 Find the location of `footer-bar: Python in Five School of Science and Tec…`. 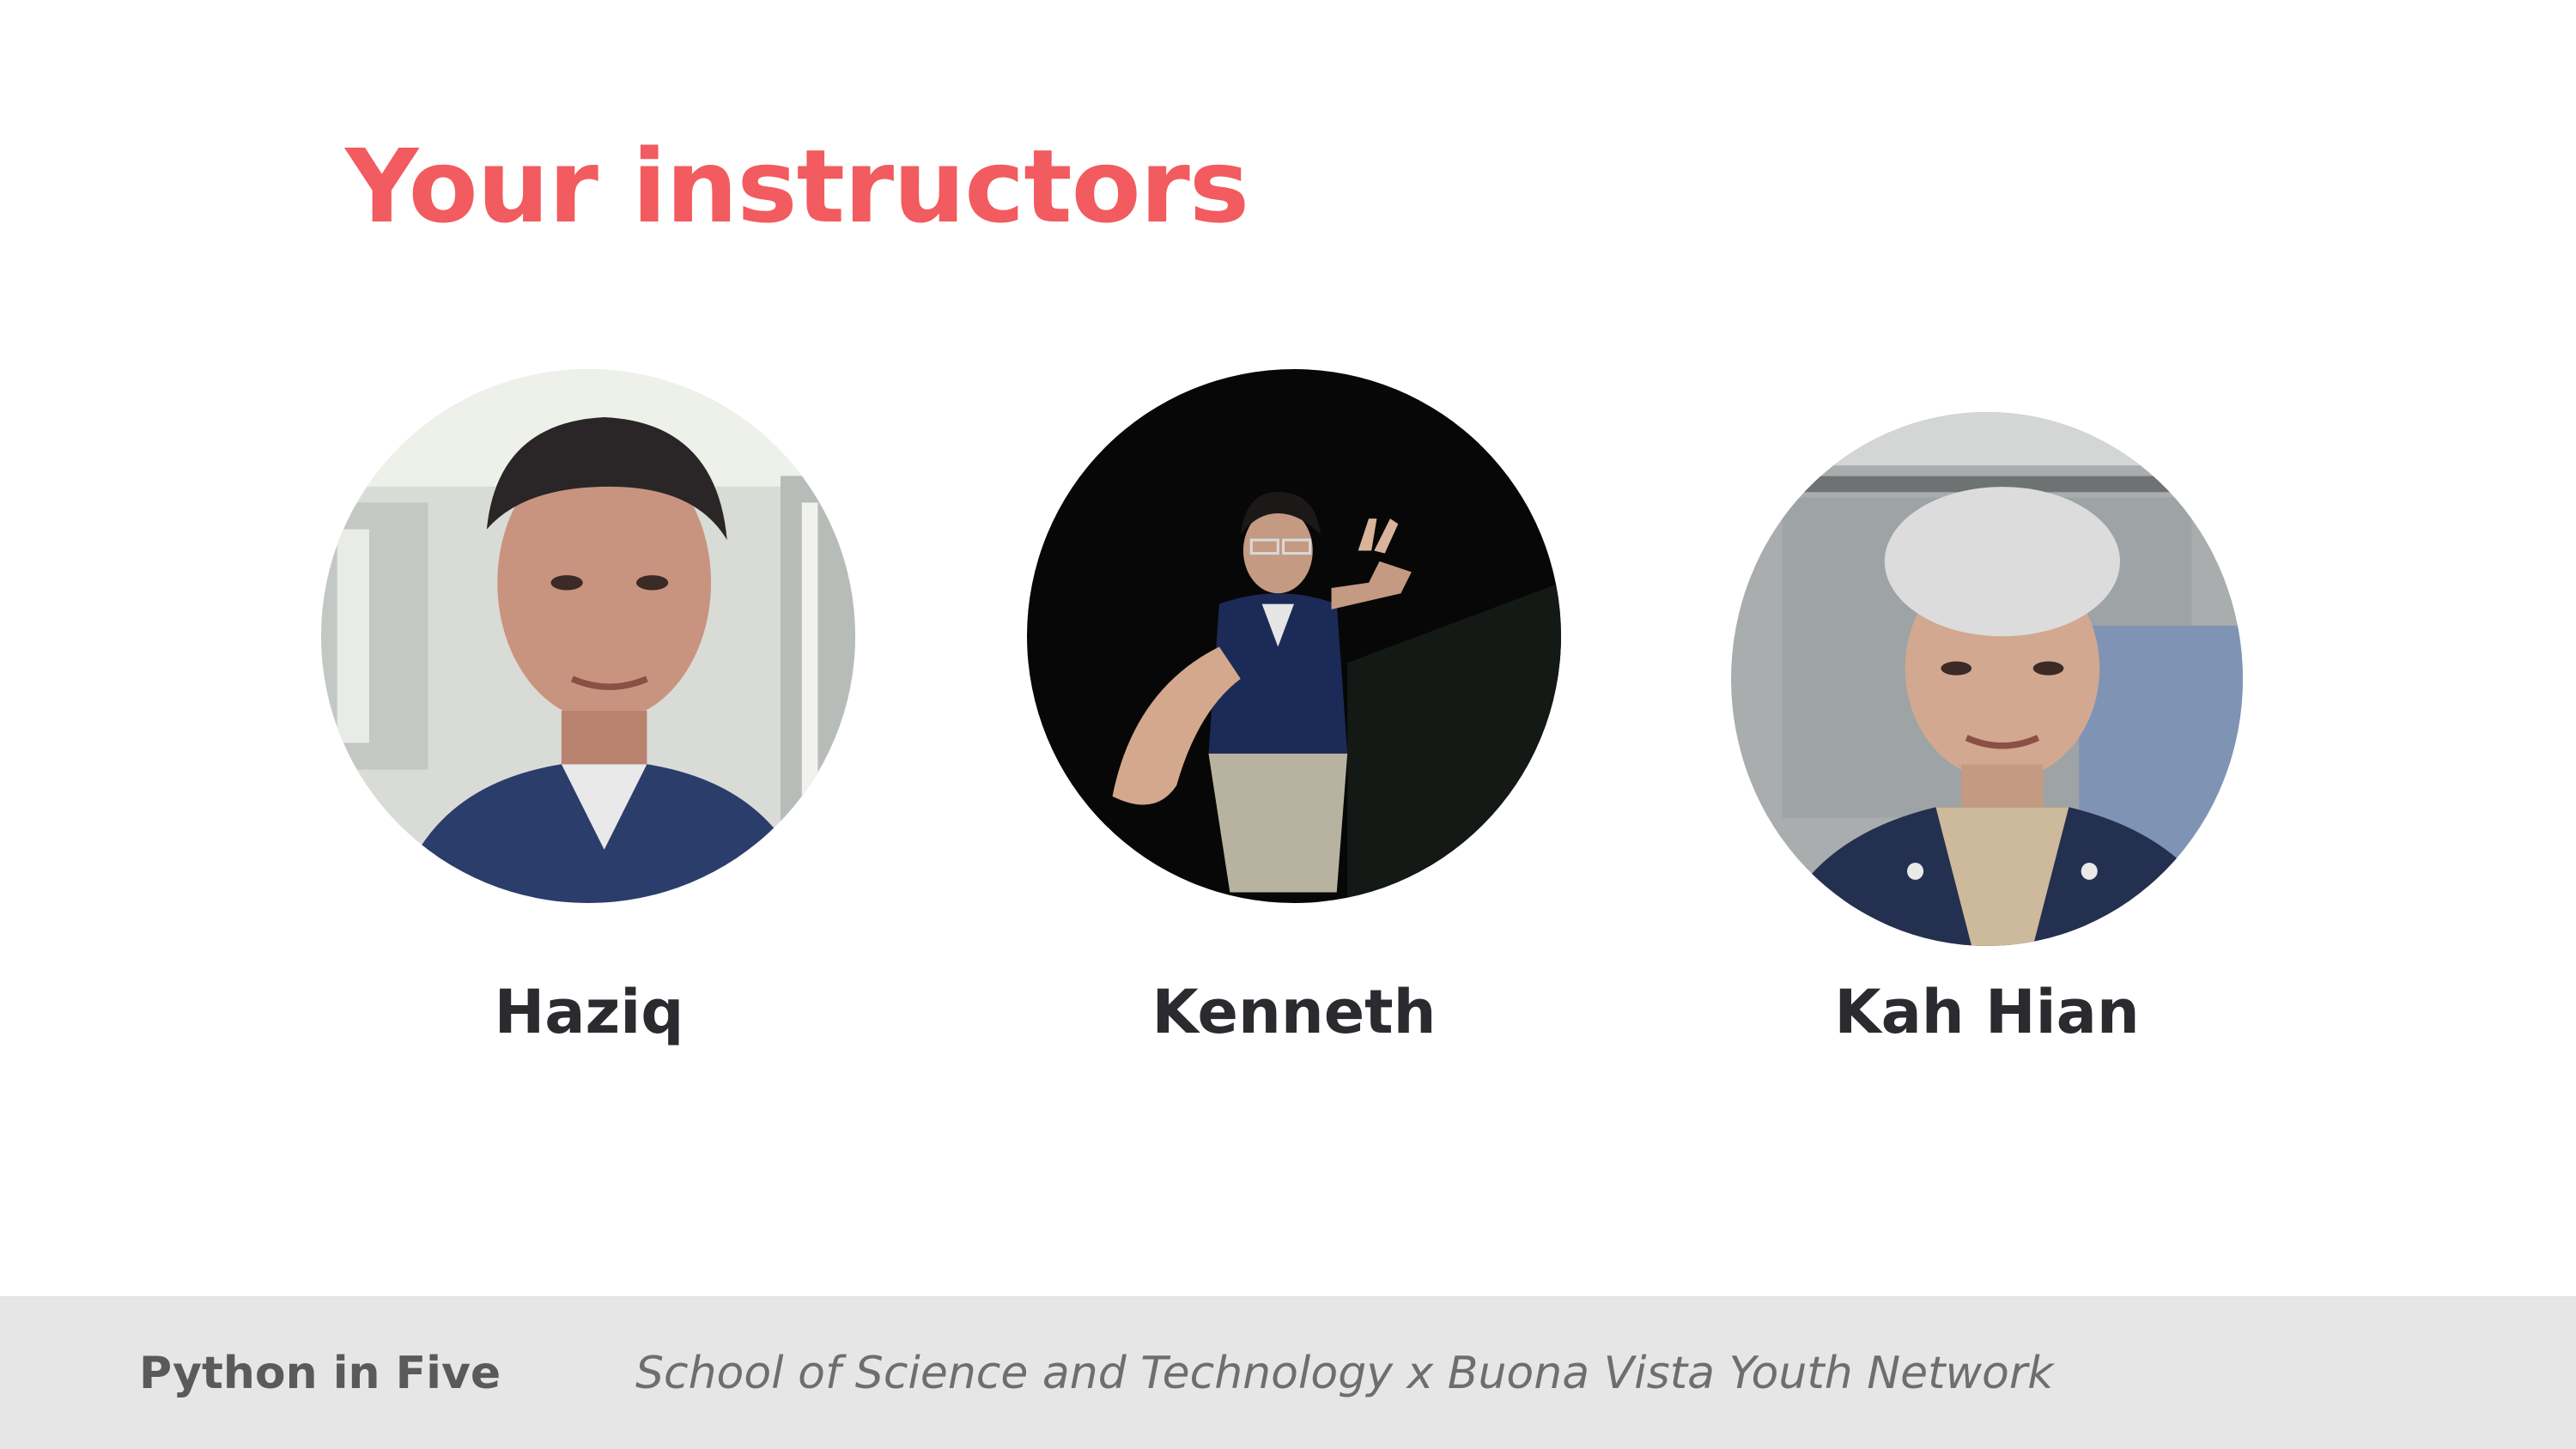

footer-bar: Python in Five School of Science and Tec… is located at coordinates (1288, 1372).